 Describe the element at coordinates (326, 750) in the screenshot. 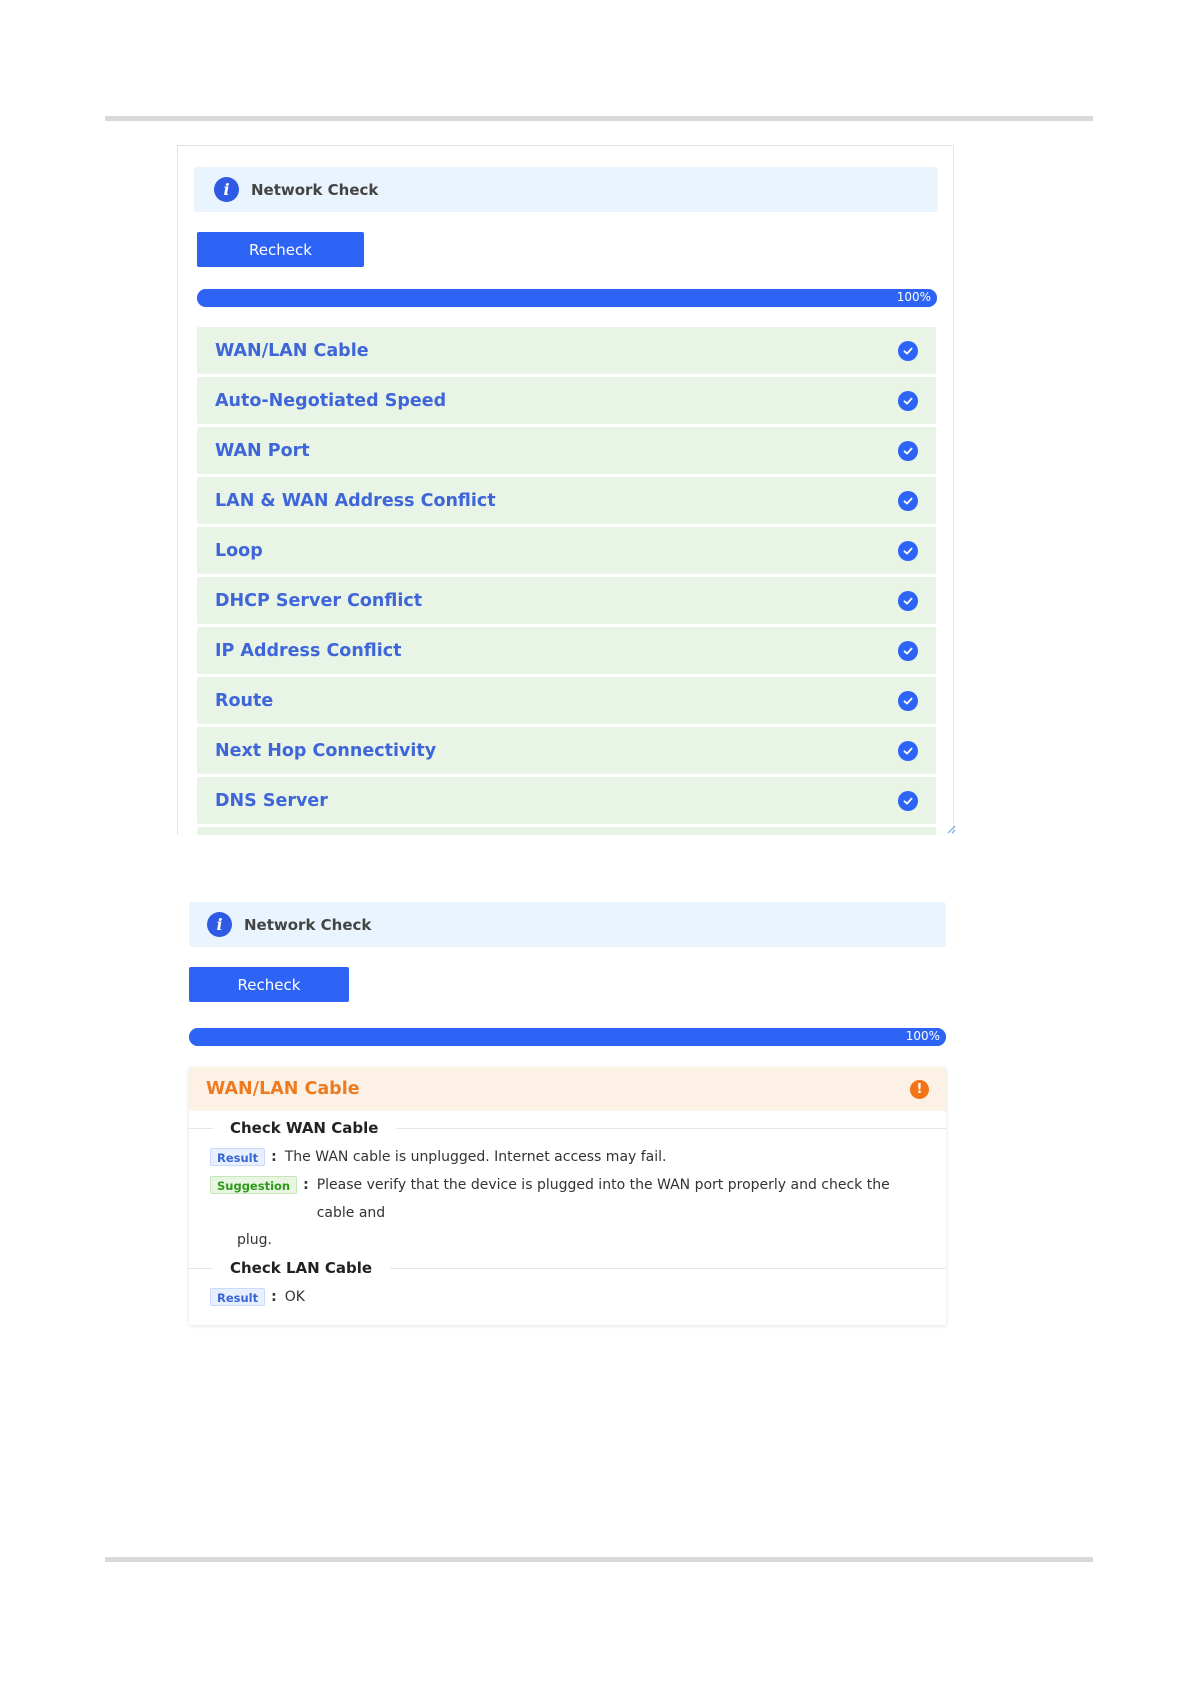

I see `check-item-label: Next Hop Connectivity` at that location.